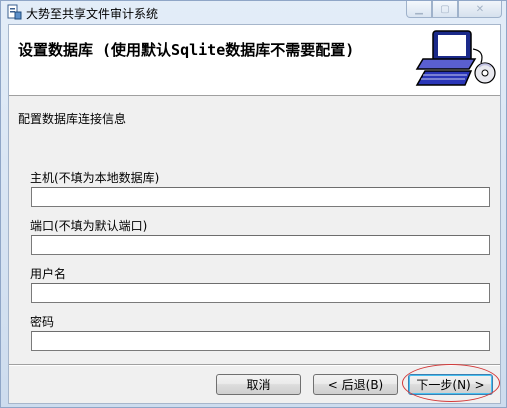 The image size is (507, 408). I want to click on port-label: 端口(不填为默认端口), so click(89, 226).